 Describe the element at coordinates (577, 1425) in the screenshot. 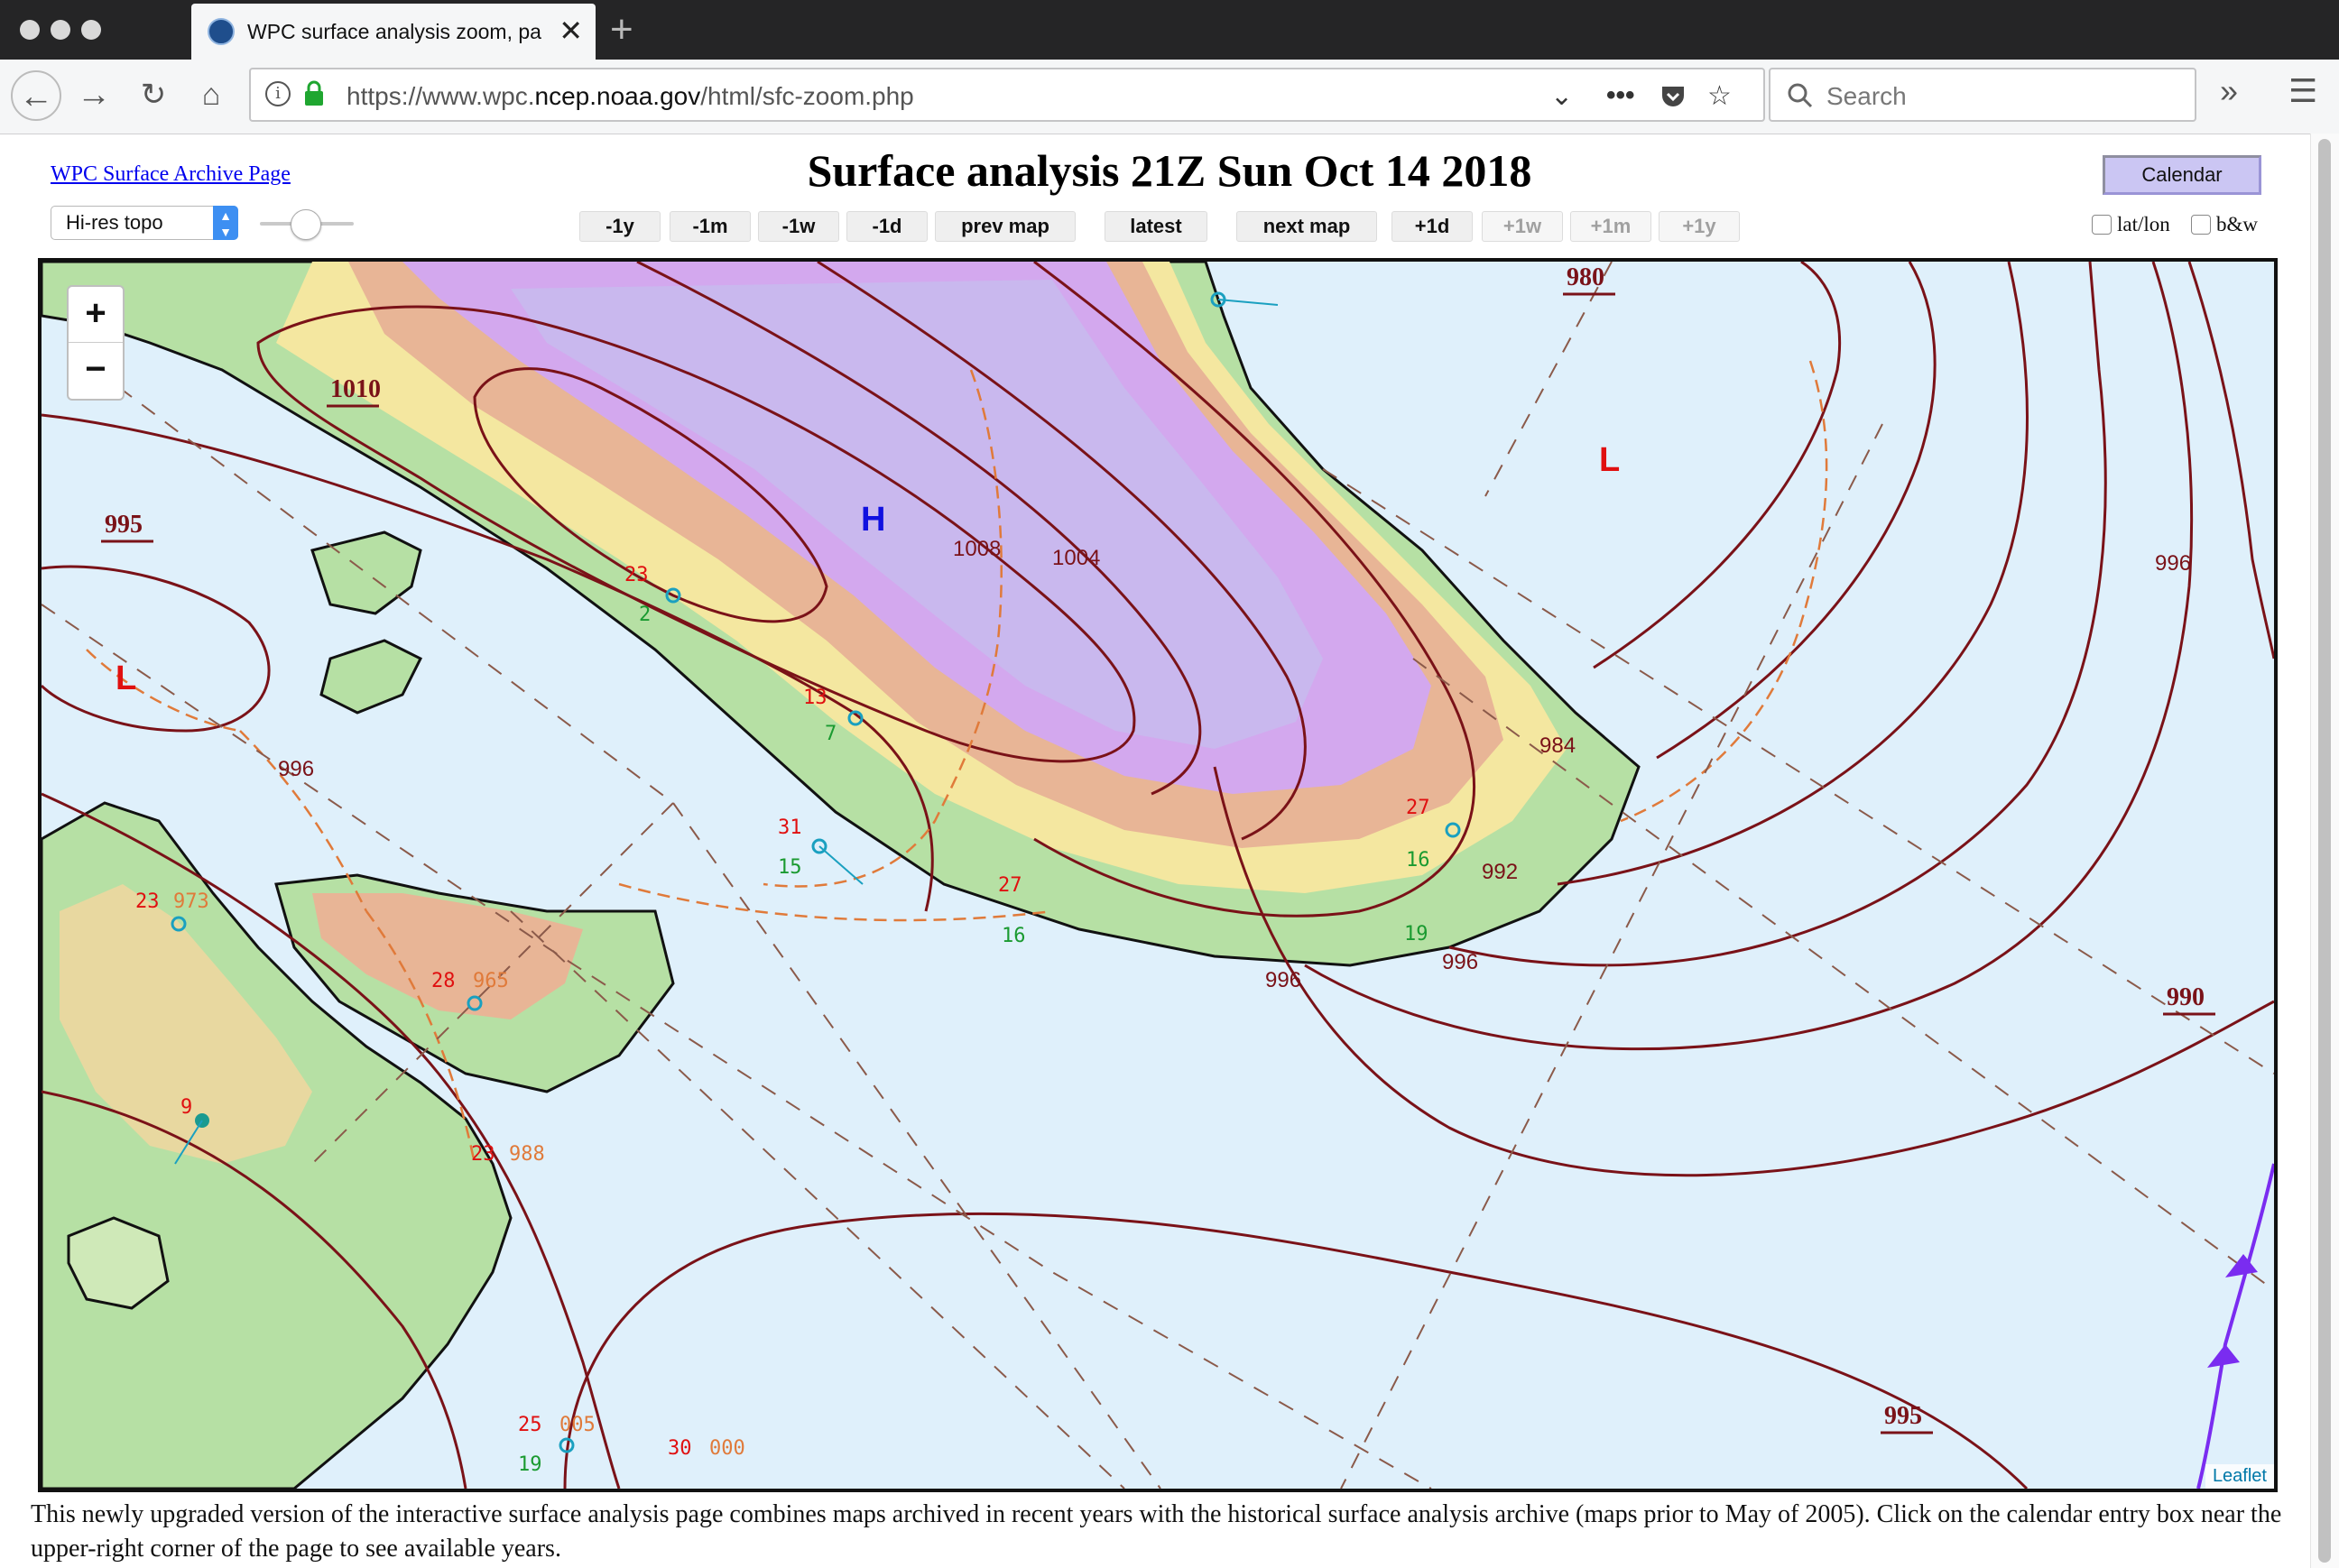

I see `station-pressure: 005` at that location.